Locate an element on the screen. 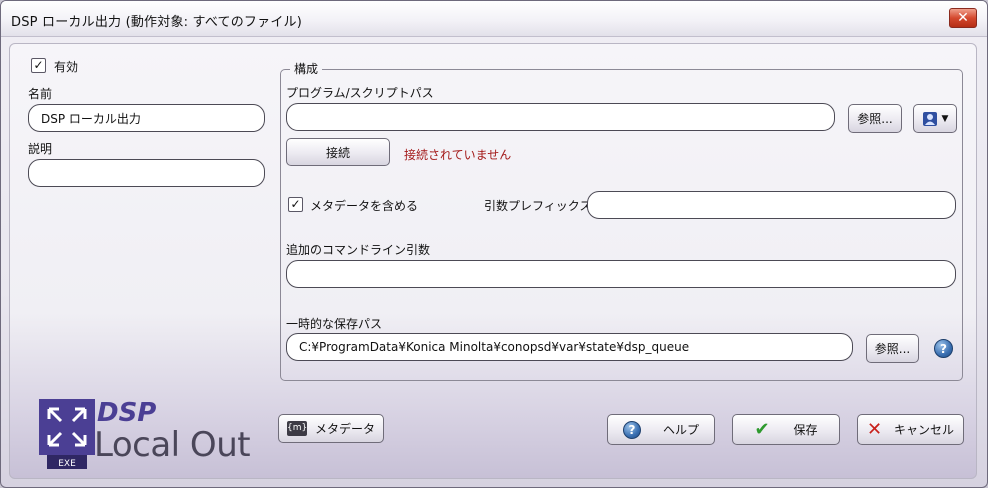 This screenshot has height=488, width=988. description-label: 説明 is located at coordinates (40, 149).